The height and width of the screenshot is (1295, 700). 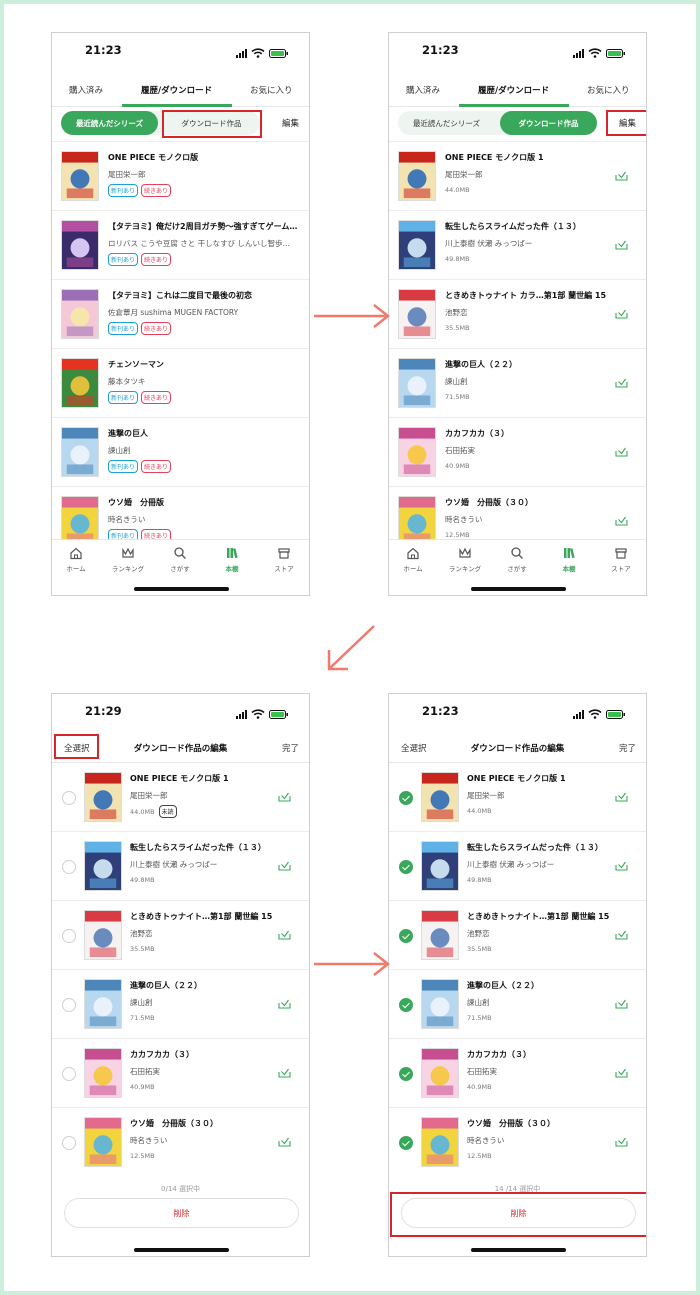 I want to click on nav-label: ランキング, so click(x=465, y=569).